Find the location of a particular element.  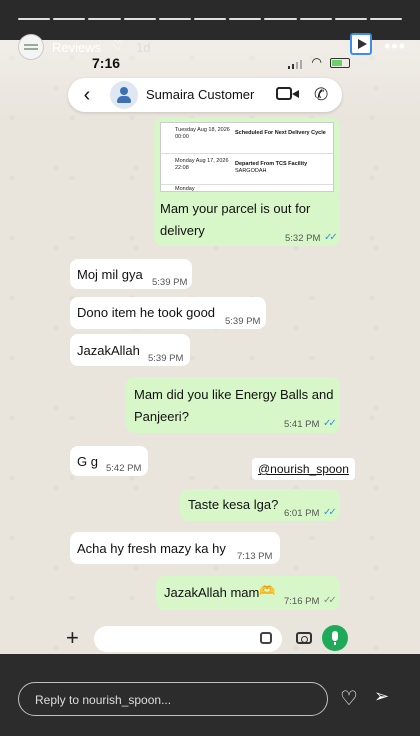

mic-icon is located at coordinates (335, 638).